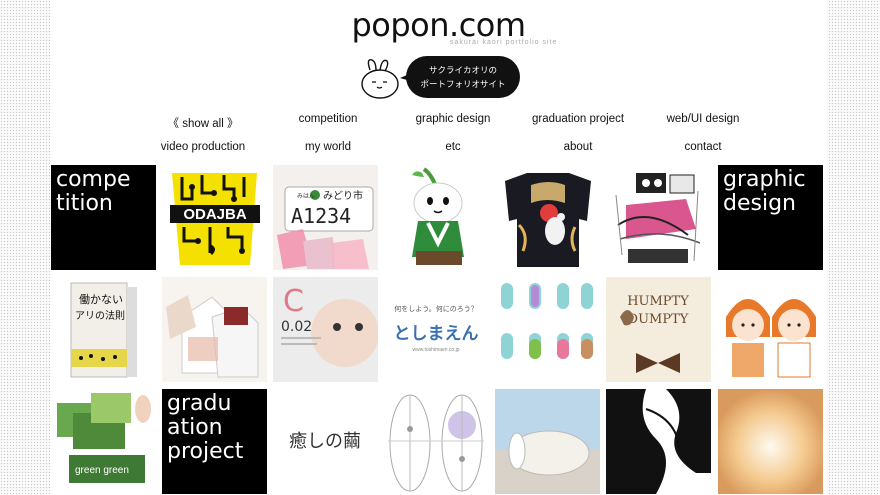 This screenshot has width=880, height=495. Describe the element at coordinates (438, 25) in the screenshot. I see `site-logo: popon.com` at that location.